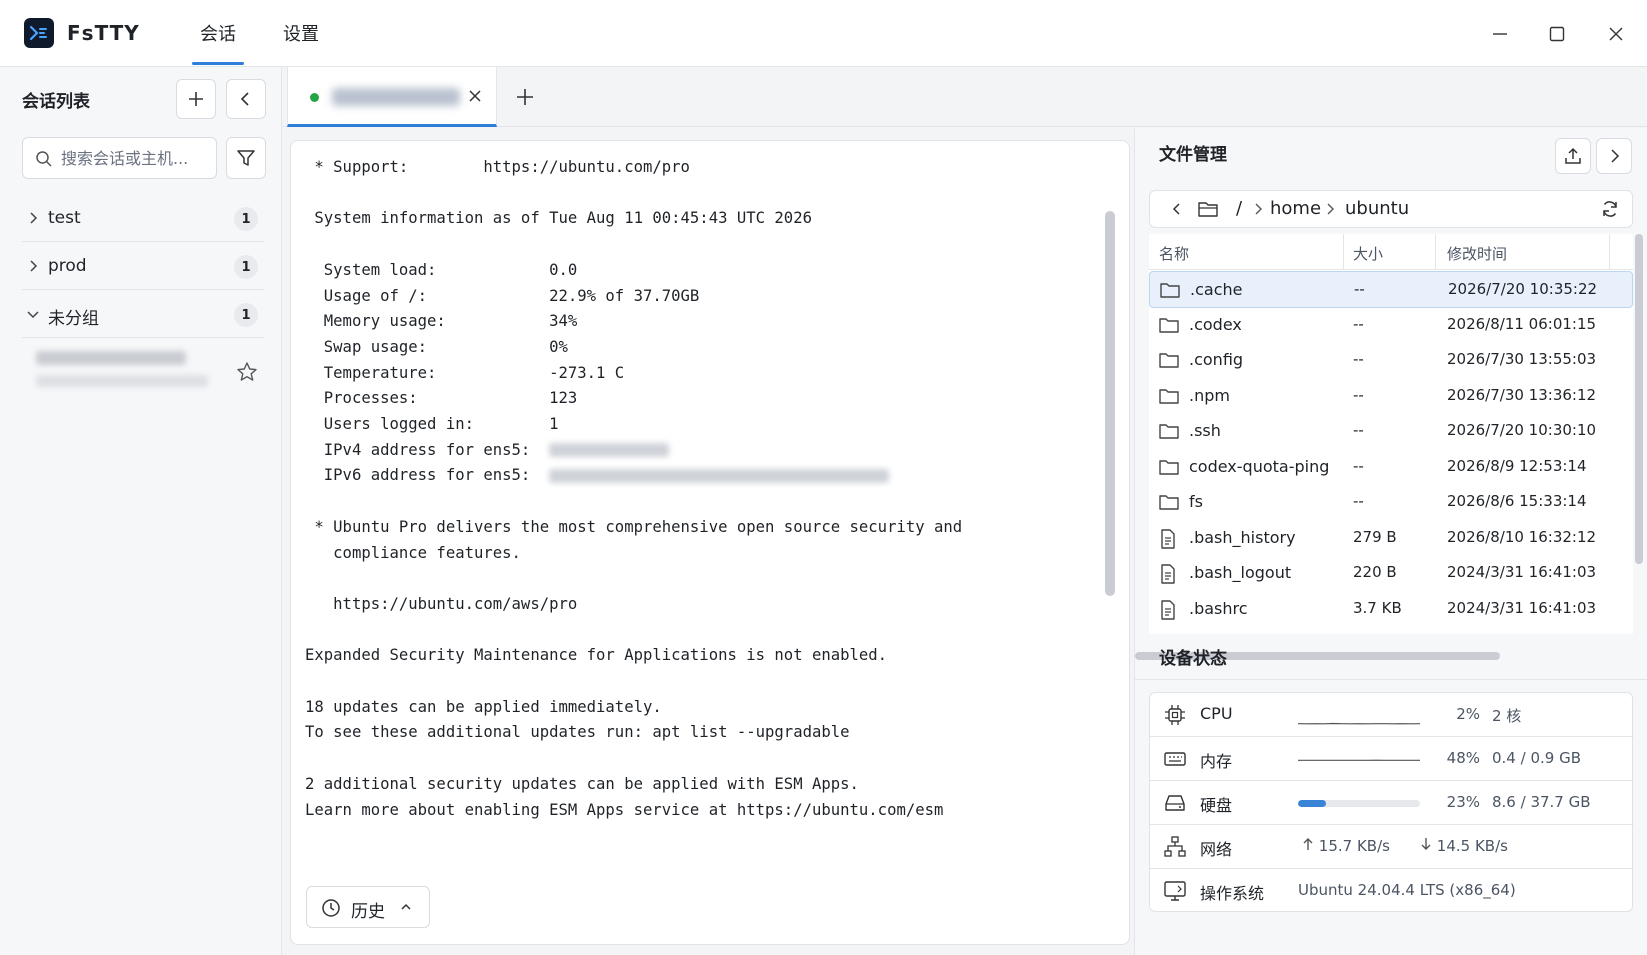 The width and height of the screenshot is (1647, 955). Describe the element at coordinates (497, 167) in the screenshot. I see `terminal-line: * Support: https://ubuntu.com/pro` at that location.